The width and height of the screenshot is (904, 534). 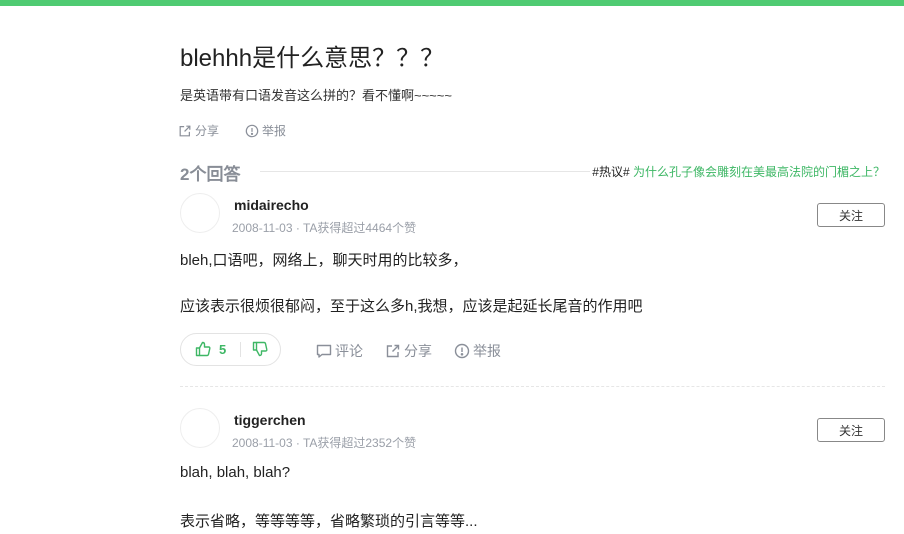 I want to click on answer-paragraph: blah, blah, blah?, so click(x=235, y=472).